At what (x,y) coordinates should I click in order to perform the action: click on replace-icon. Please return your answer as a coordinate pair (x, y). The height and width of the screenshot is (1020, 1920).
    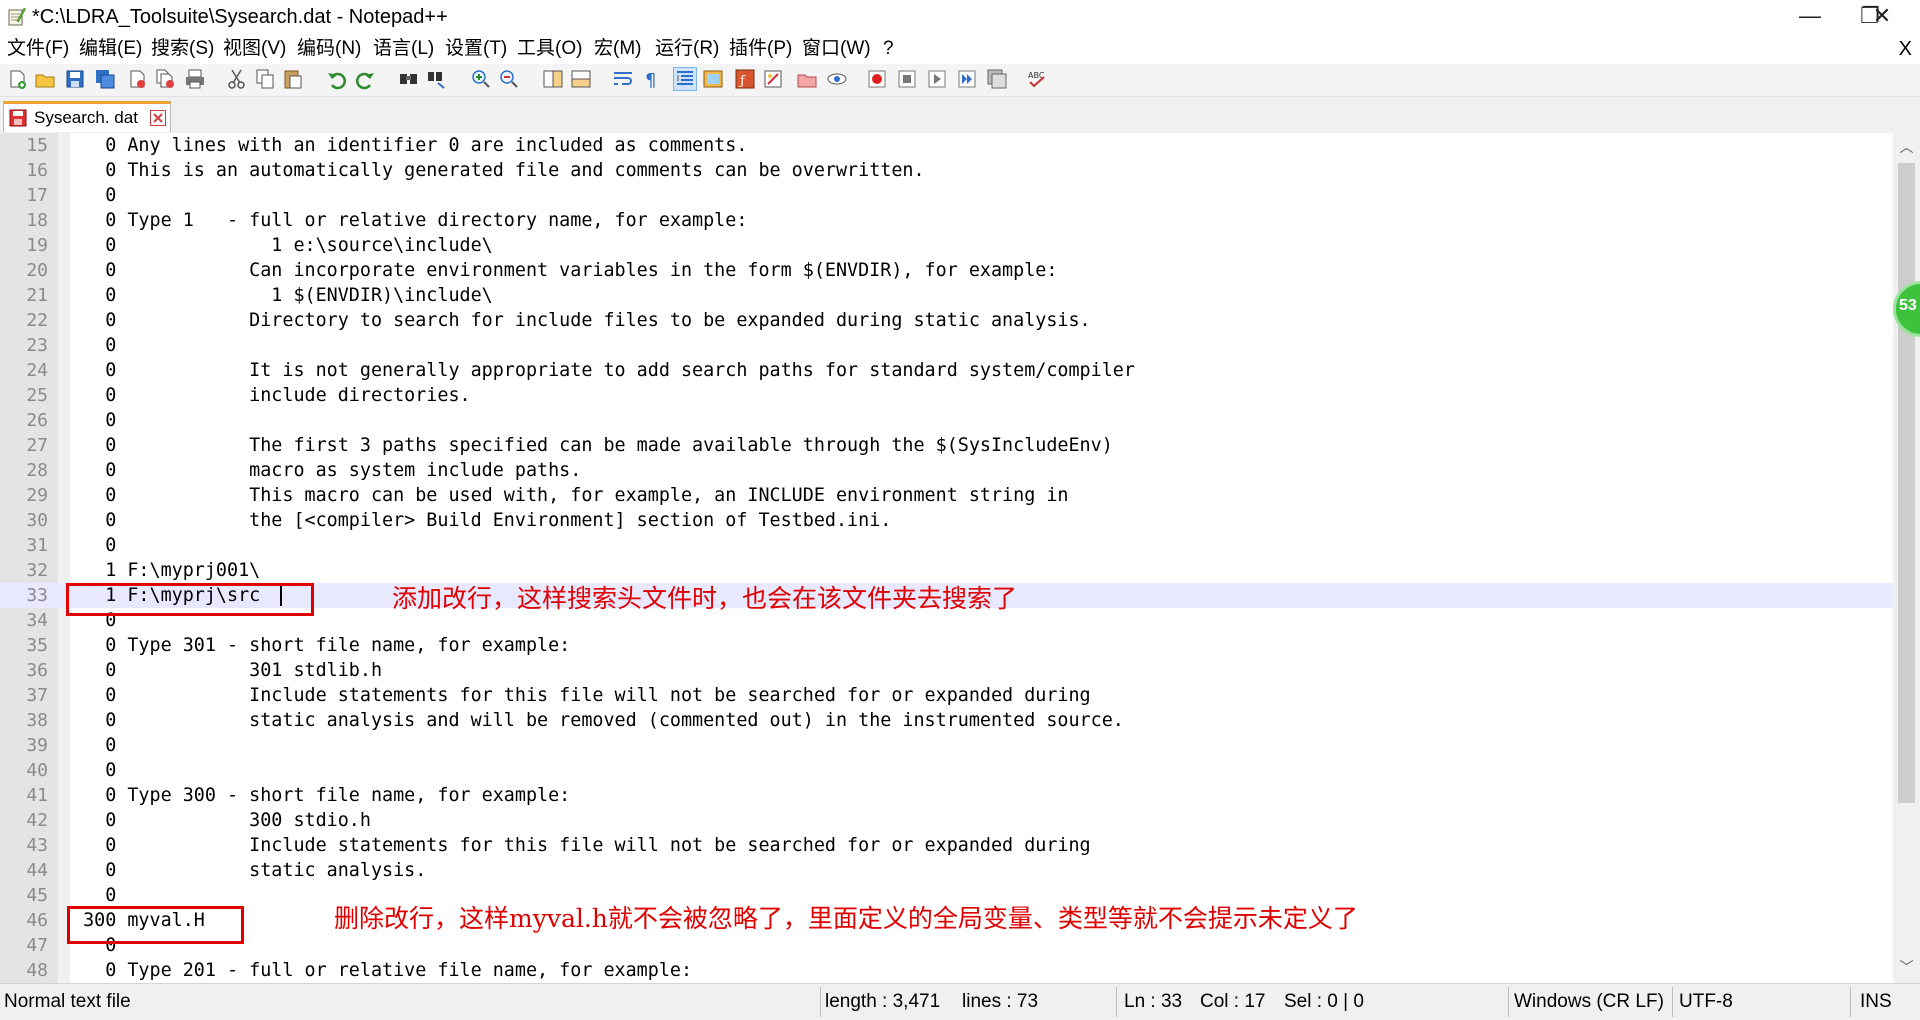
    Looking at the image, I should click on (437, 79).